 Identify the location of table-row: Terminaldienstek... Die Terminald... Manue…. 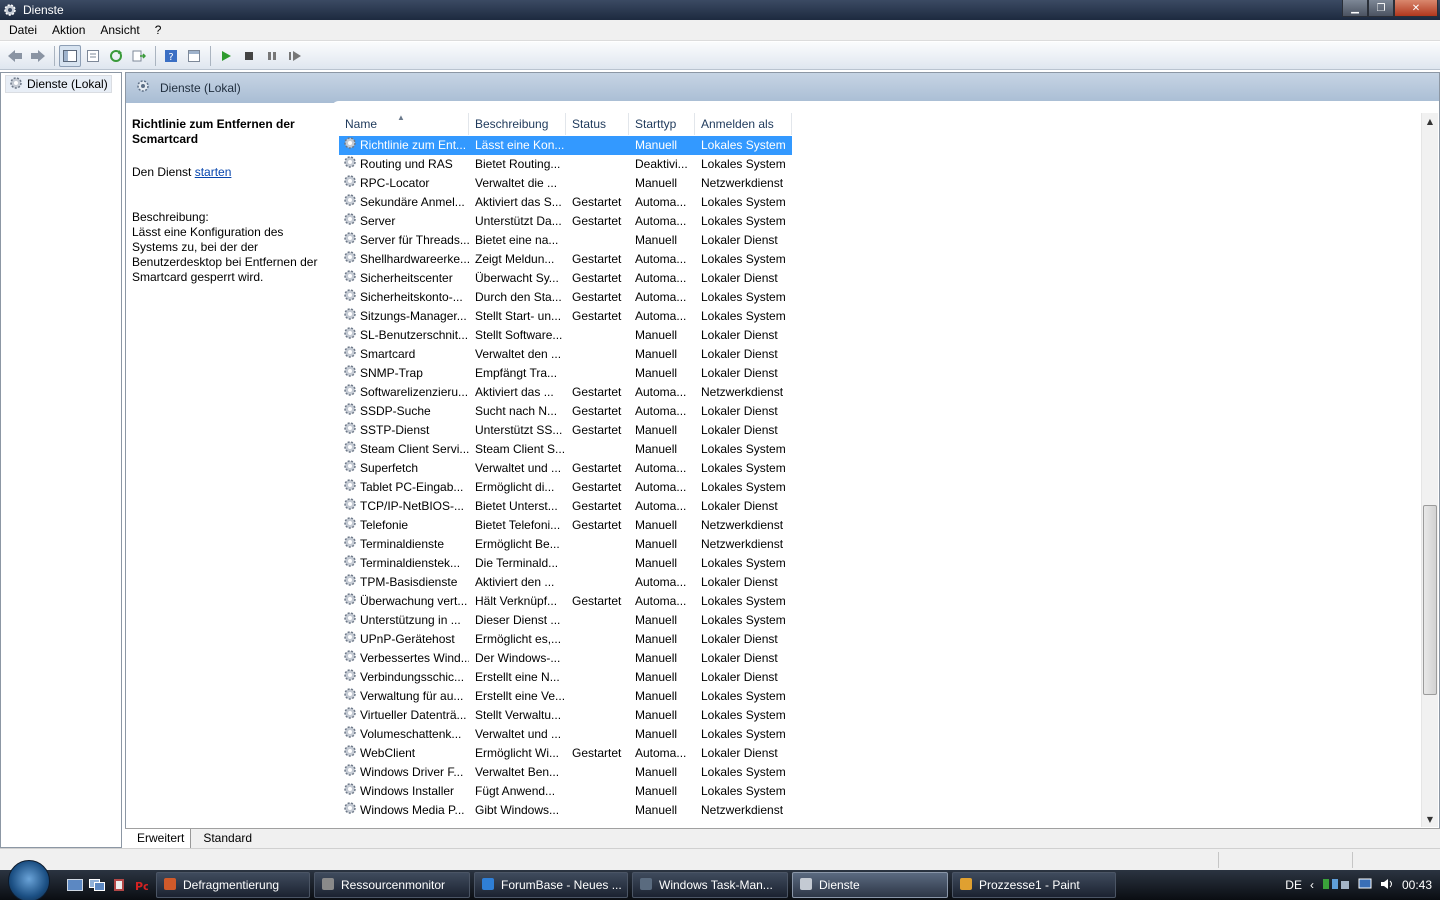
(882, 563).